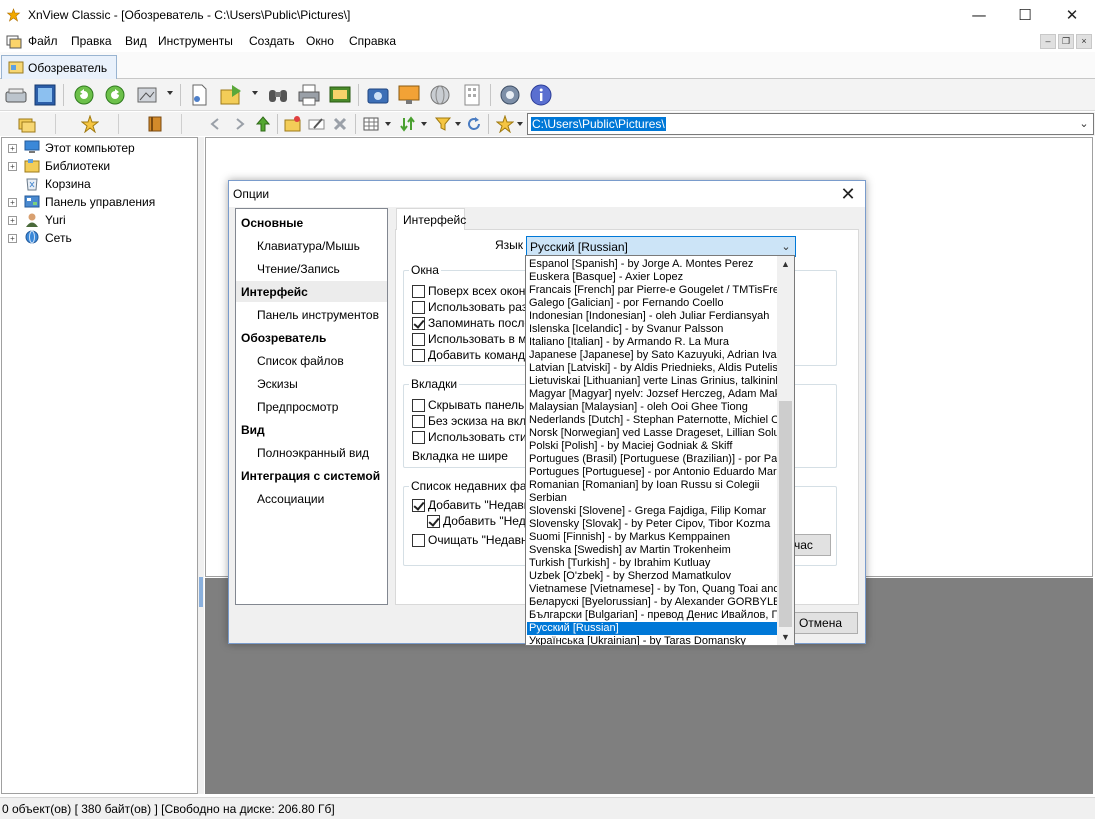 The image size is (1095, 819). I want to click on mdi-restore-button: ❐, so click(1066, 41).